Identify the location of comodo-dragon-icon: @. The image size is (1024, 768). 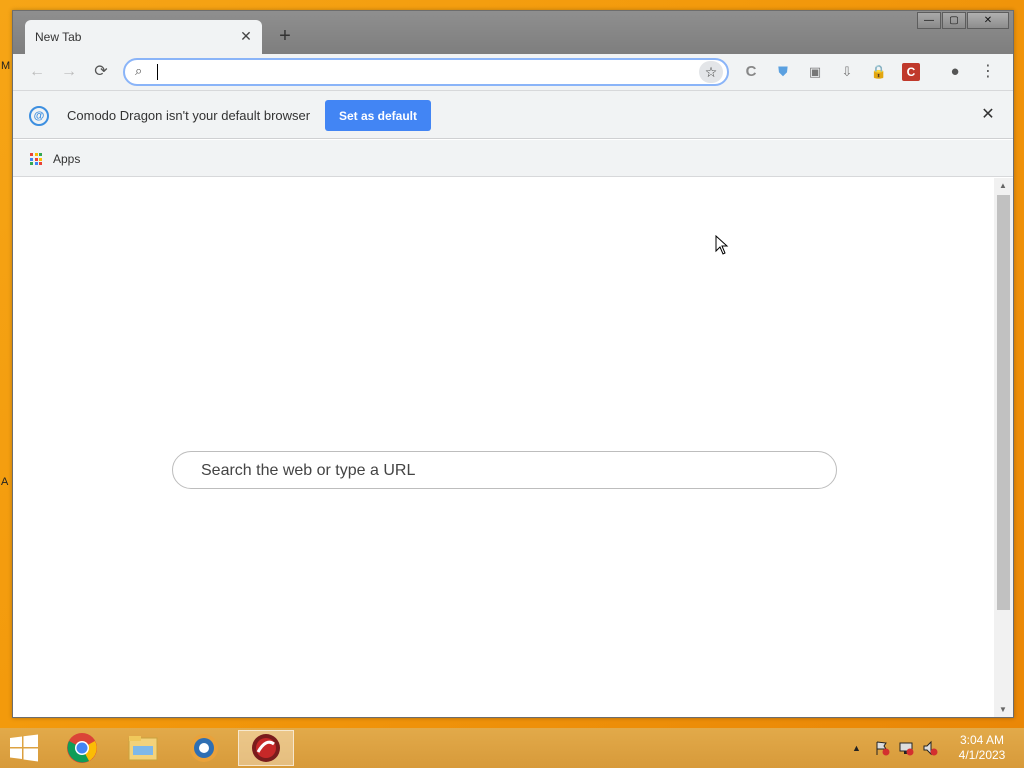
(39, 116).